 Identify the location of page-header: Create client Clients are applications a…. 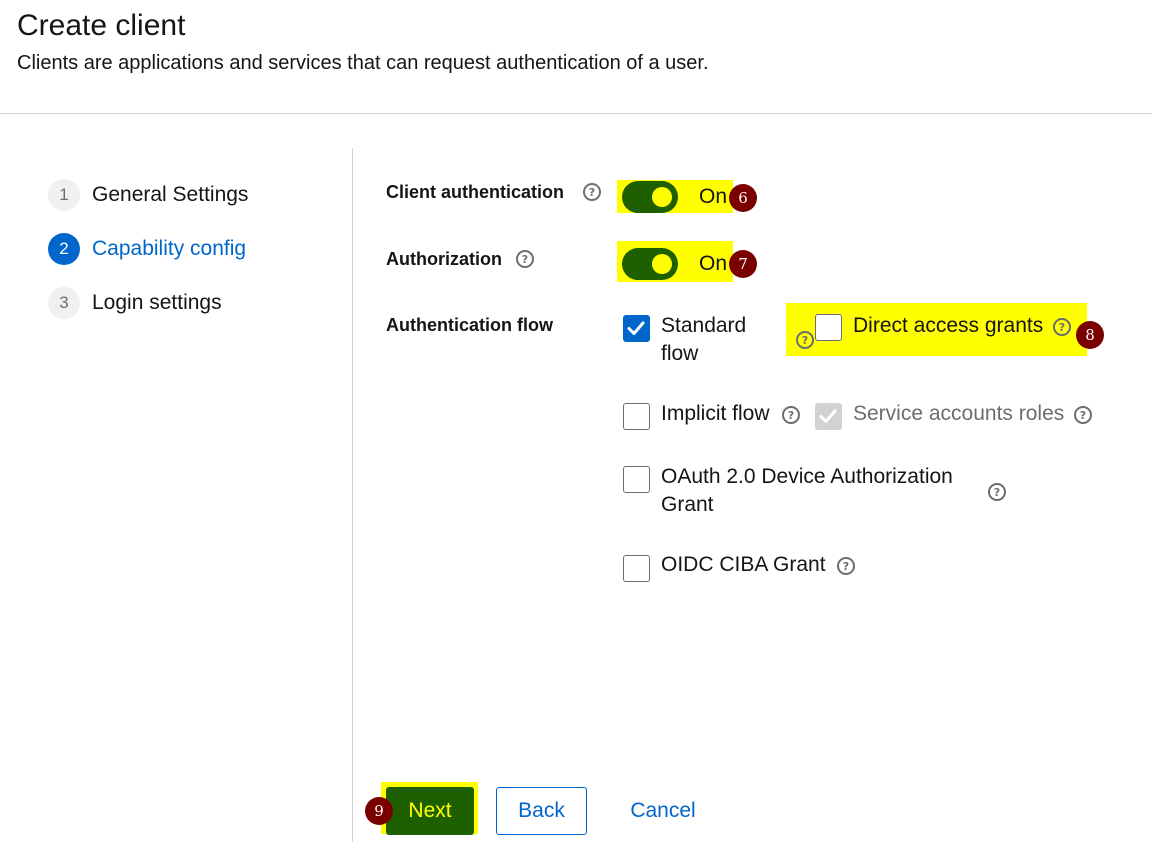
(576, 57).